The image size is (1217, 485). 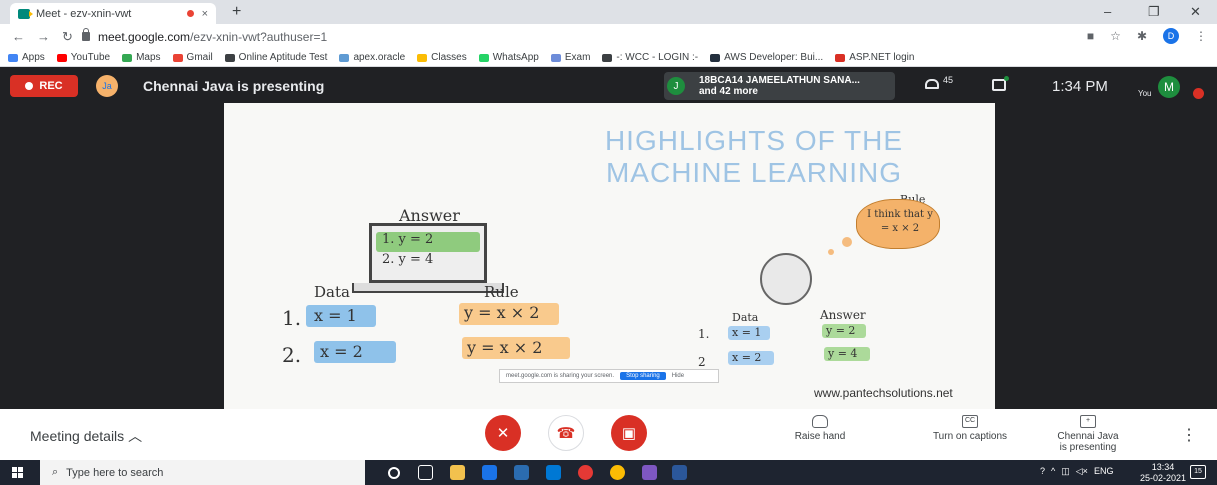 I want to click on bookmark-item: apex.oracle, so click(x=372, y=57).